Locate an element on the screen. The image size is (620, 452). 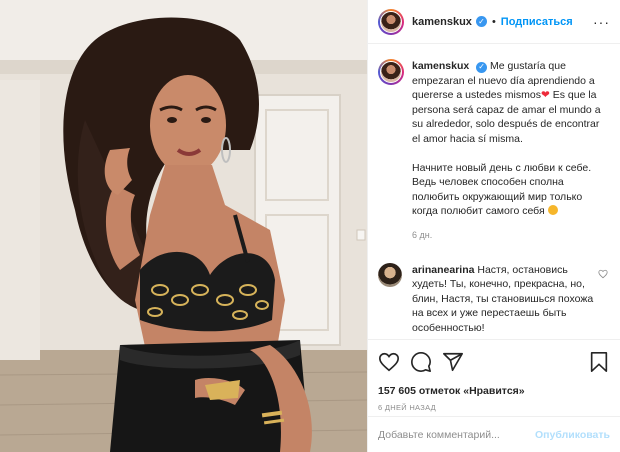
post-date: 6 ДНЕЙ НАЗАД is located at coordinates (494, 407).